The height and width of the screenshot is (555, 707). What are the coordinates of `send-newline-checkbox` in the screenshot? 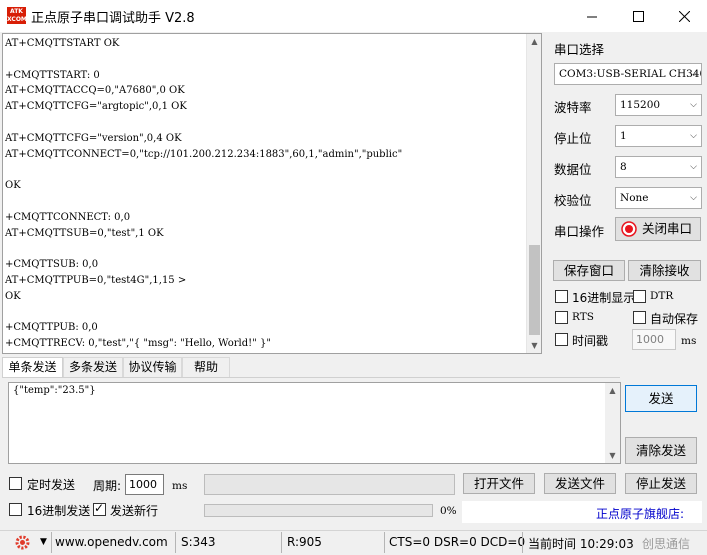 It's located at (99, 508).